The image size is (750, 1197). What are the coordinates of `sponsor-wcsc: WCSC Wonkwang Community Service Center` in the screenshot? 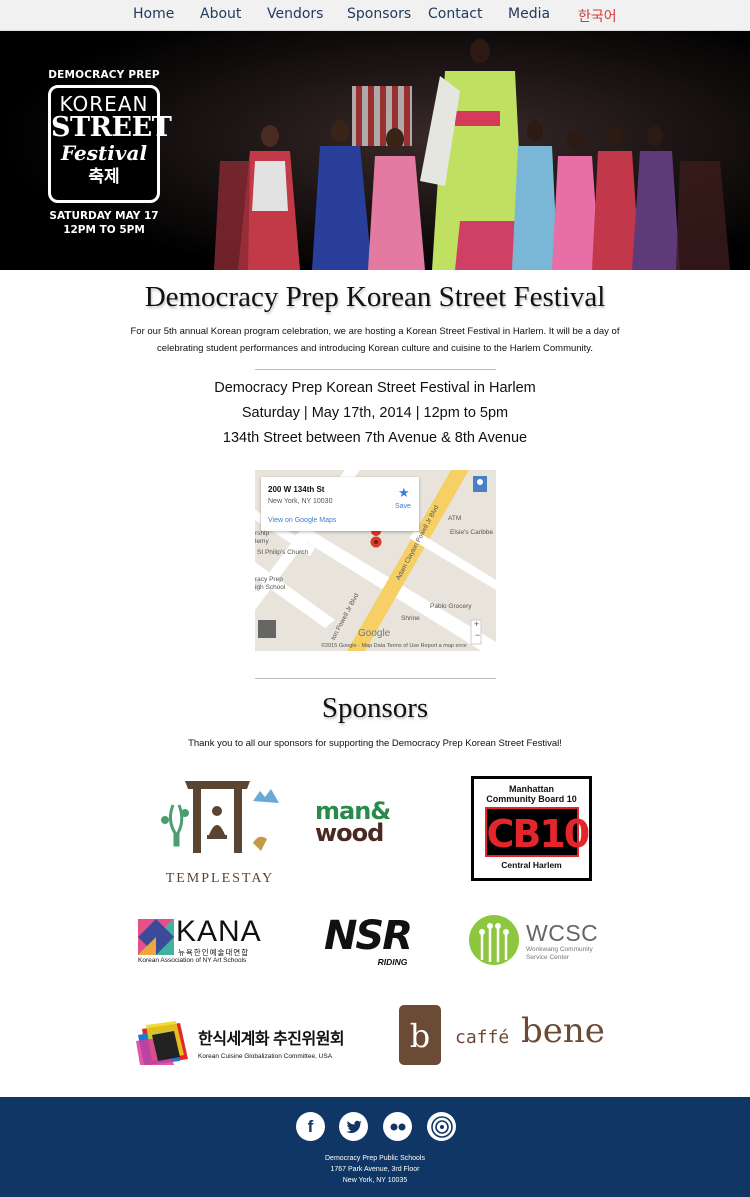 It's located at (538, 941).